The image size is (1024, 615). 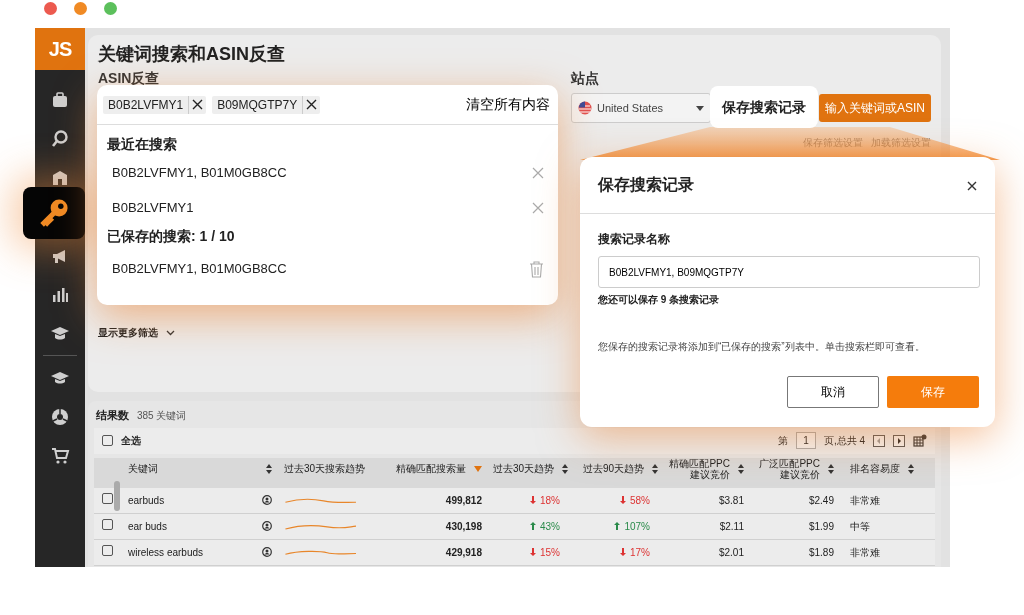 What do you see at coordinates (789, 469) in the screenshot?
I see `column-header: 广泛匹配PPC建议竞价` at bounding box center [789, 469].